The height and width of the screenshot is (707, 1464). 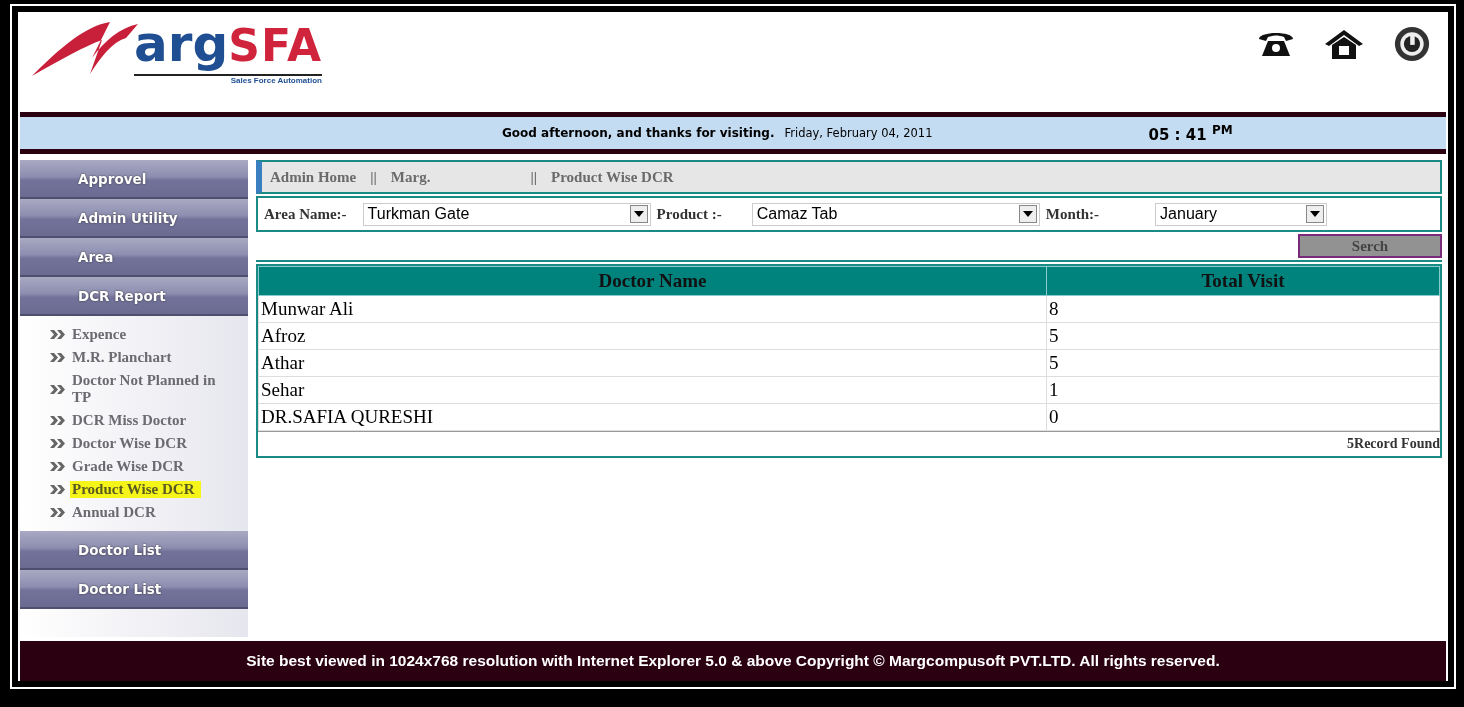 What do you see at coordinates (116, 512) in the screenshot?
I see `submenu-link: Annual DCR` at bounding box center [116, 512].